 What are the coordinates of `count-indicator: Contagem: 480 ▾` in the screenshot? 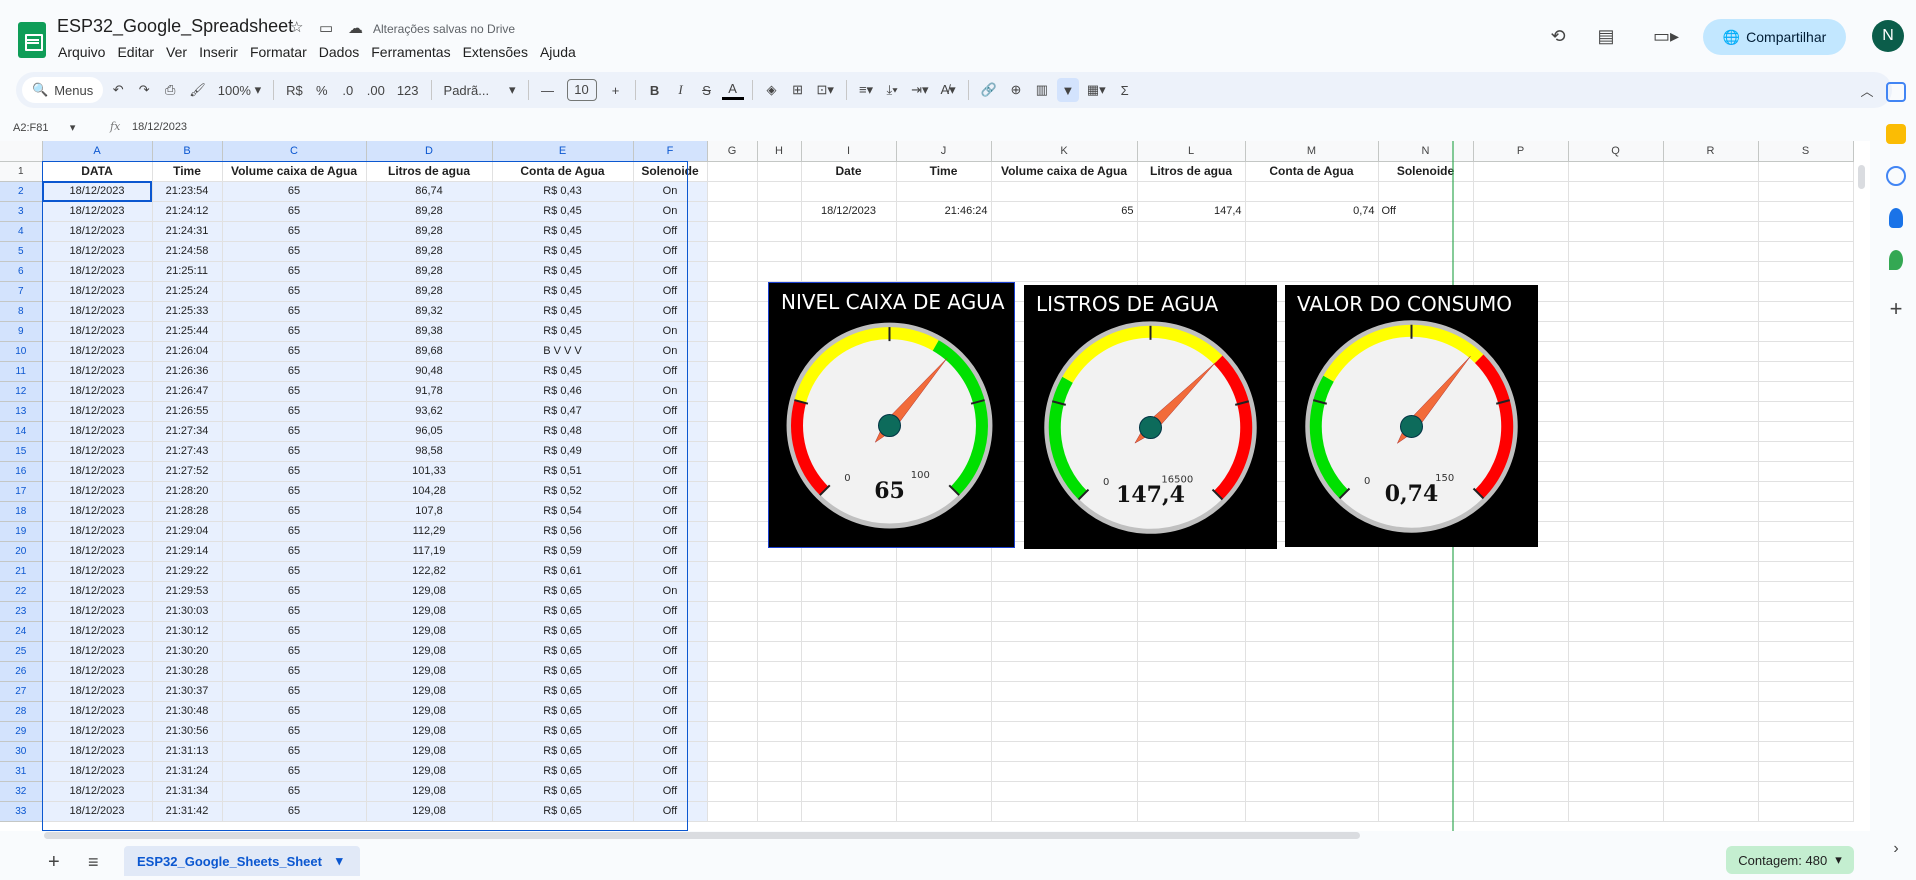 It's located at (1790, 860).